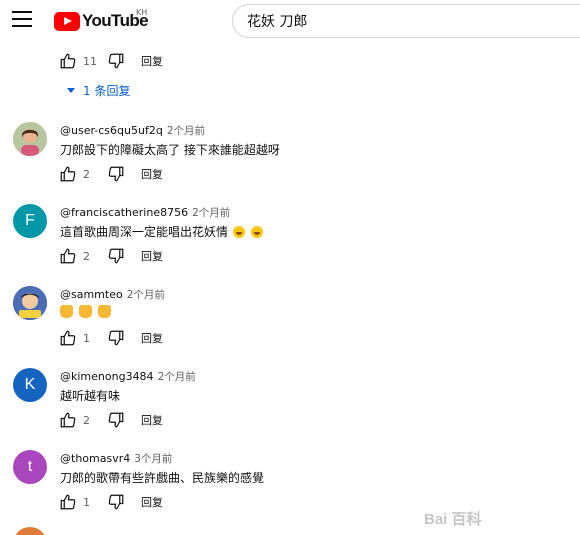  Describe the element at coordinates (22, 20) in the screenshot. I see `menu-icon` at that location.